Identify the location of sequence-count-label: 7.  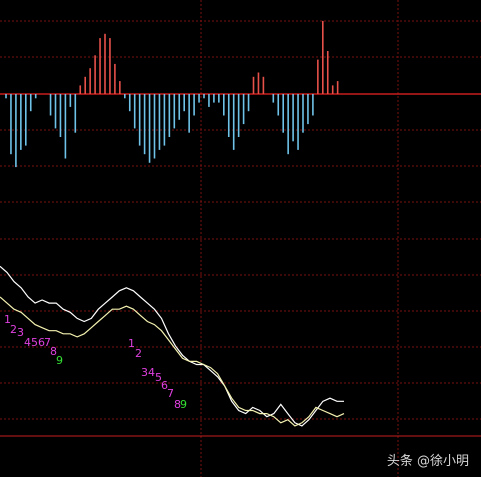
(170, 393).